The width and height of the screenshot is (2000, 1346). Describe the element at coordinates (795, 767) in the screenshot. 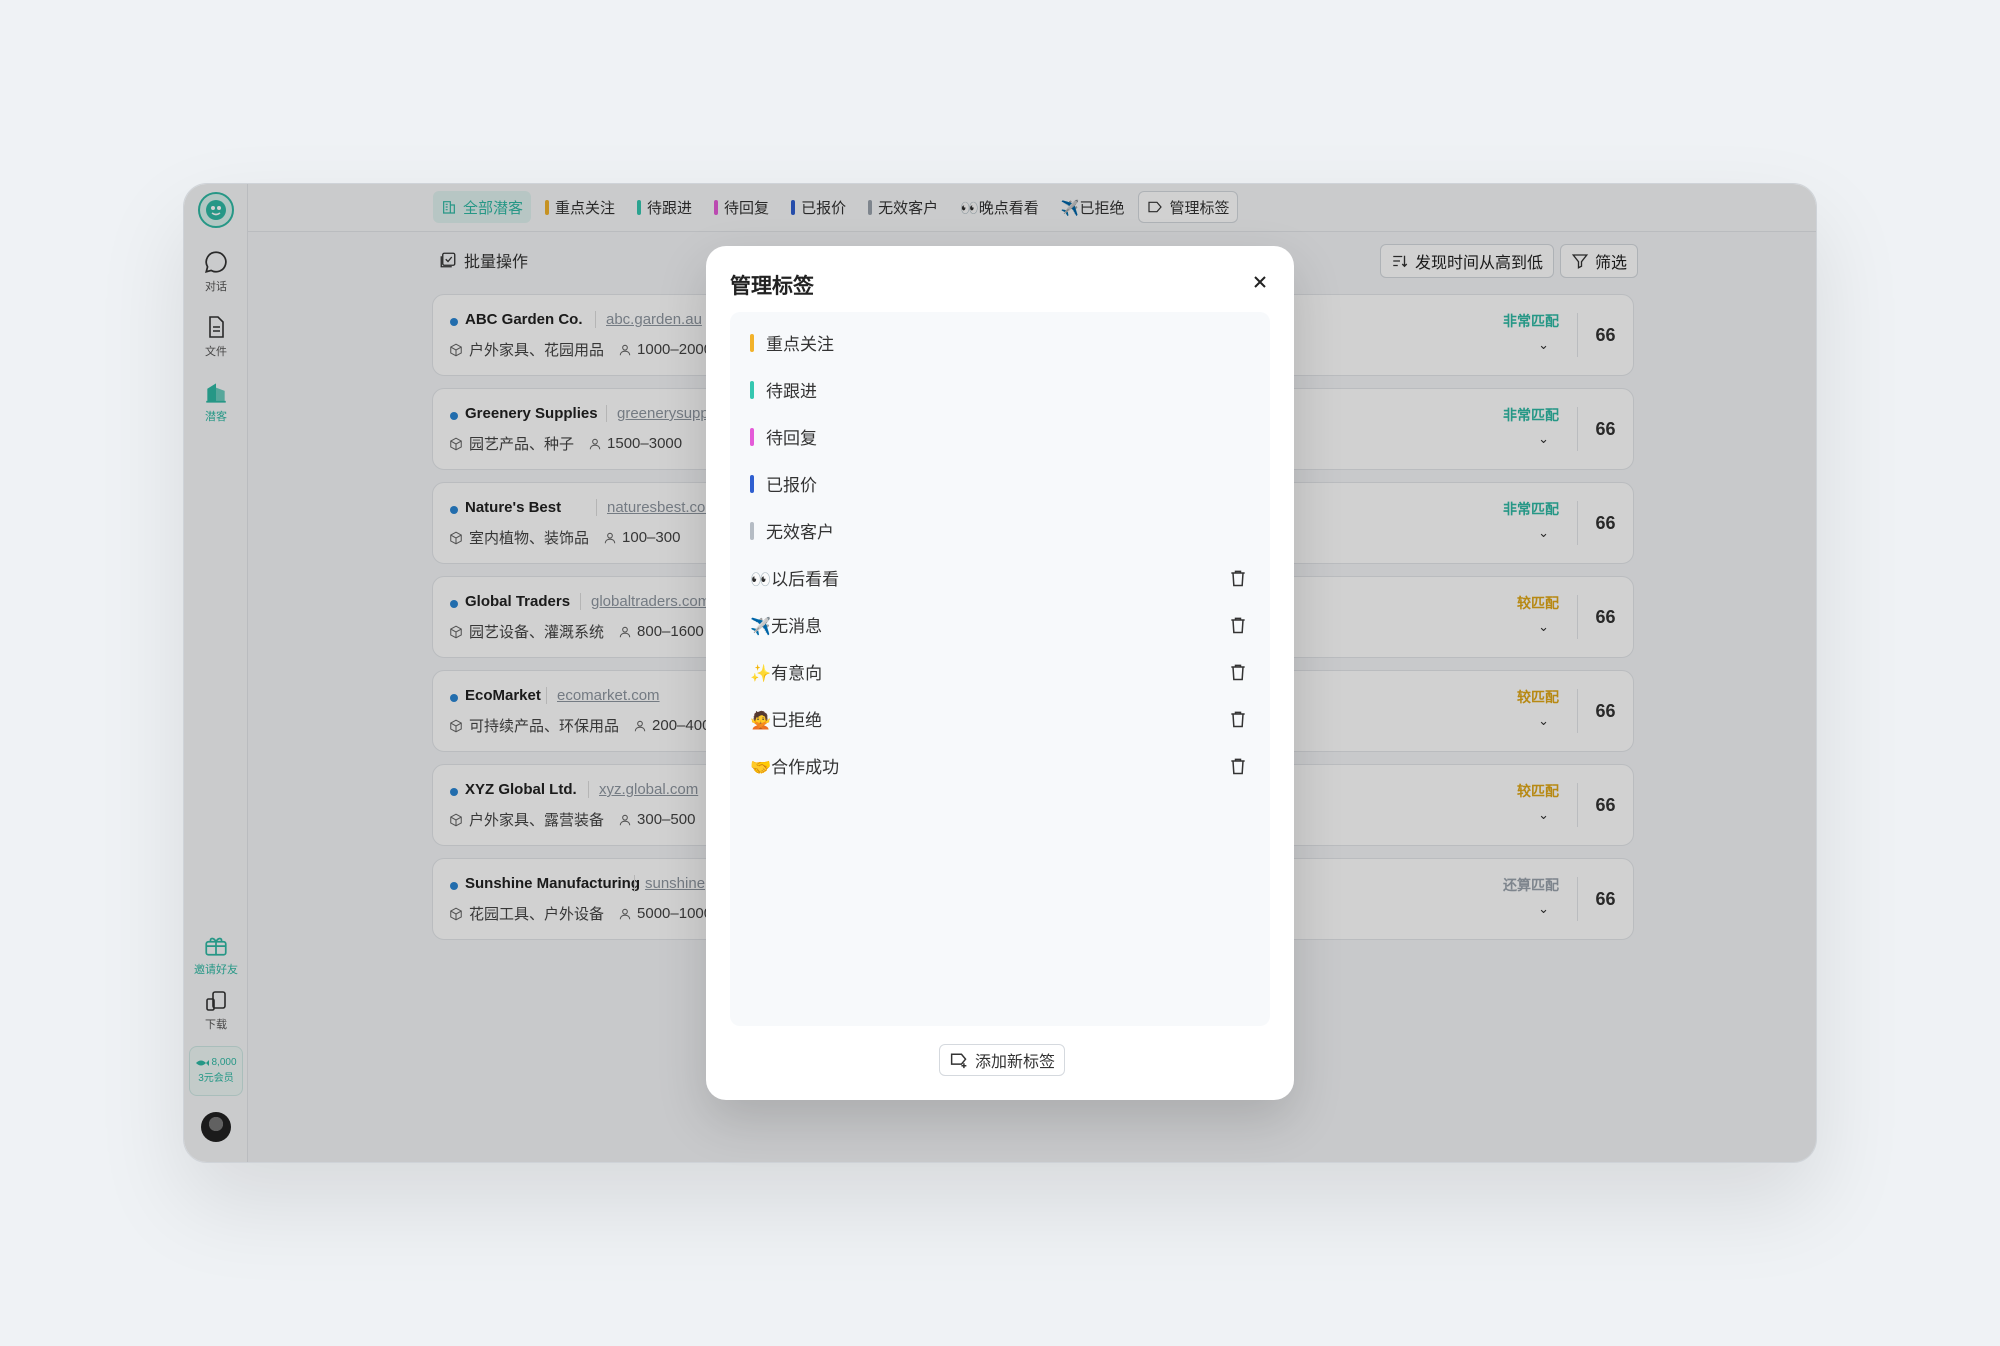

I see `tag-label: 🤝合作成功` at that location.